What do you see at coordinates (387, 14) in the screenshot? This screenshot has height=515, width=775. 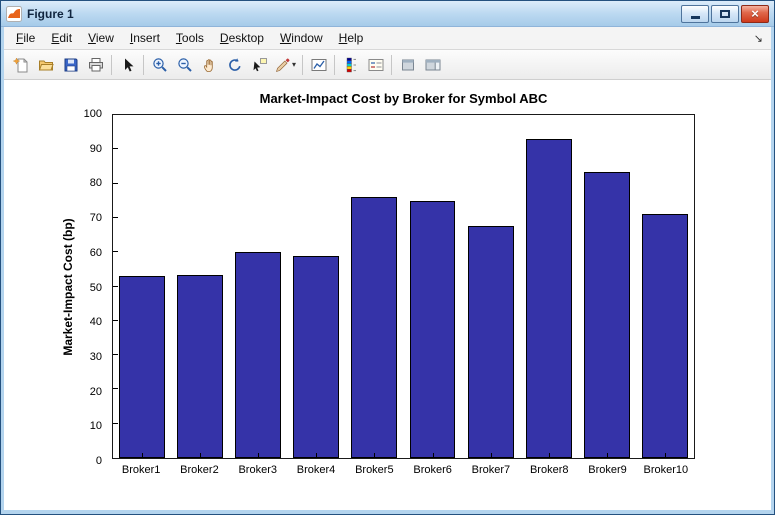 I see `title-bar: Figure 1 ×` at bounding box center [387, 14].